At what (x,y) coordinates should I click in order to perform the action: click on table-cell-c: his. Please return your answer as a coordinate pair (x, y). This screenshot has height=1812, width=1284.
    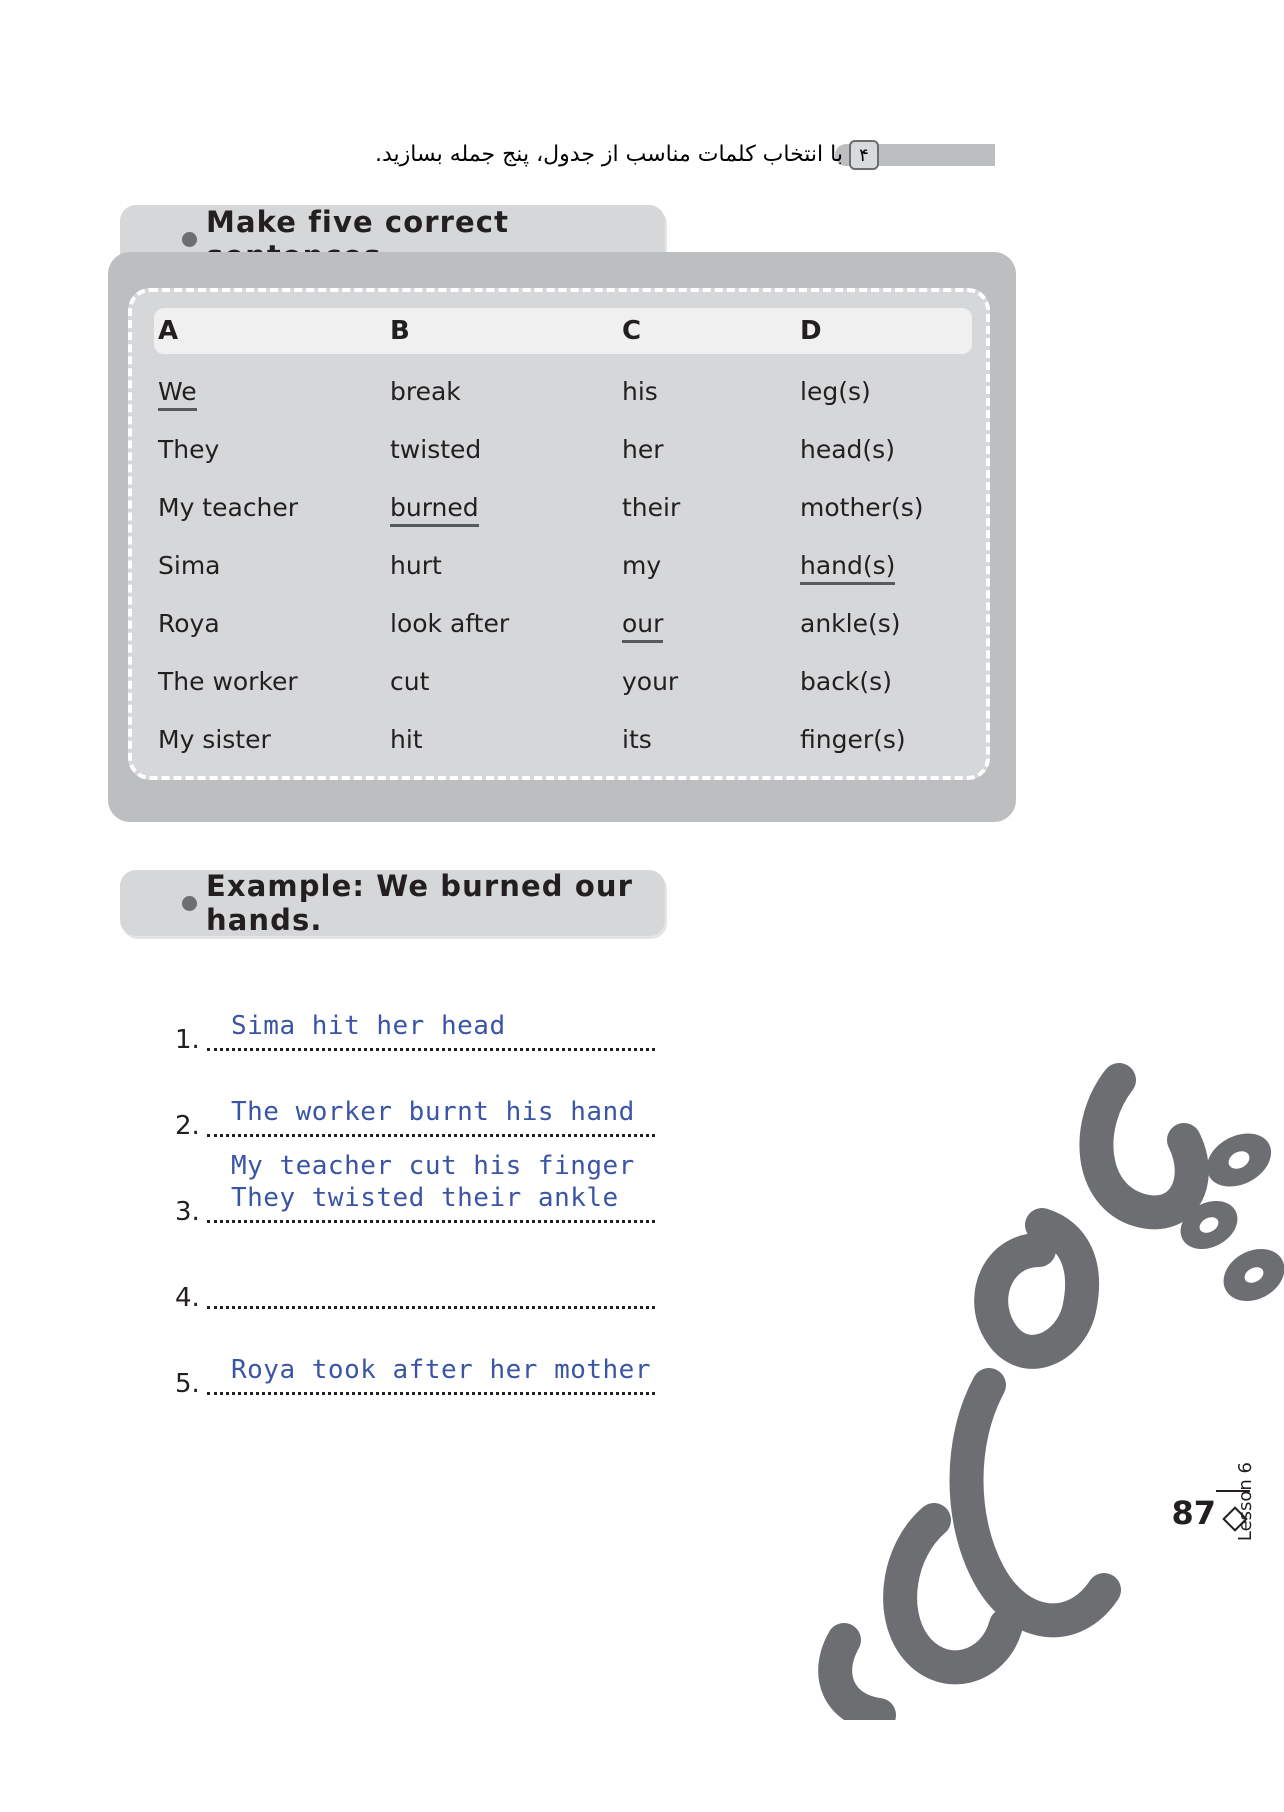
    Looking at the image, I should click on (707, 391).